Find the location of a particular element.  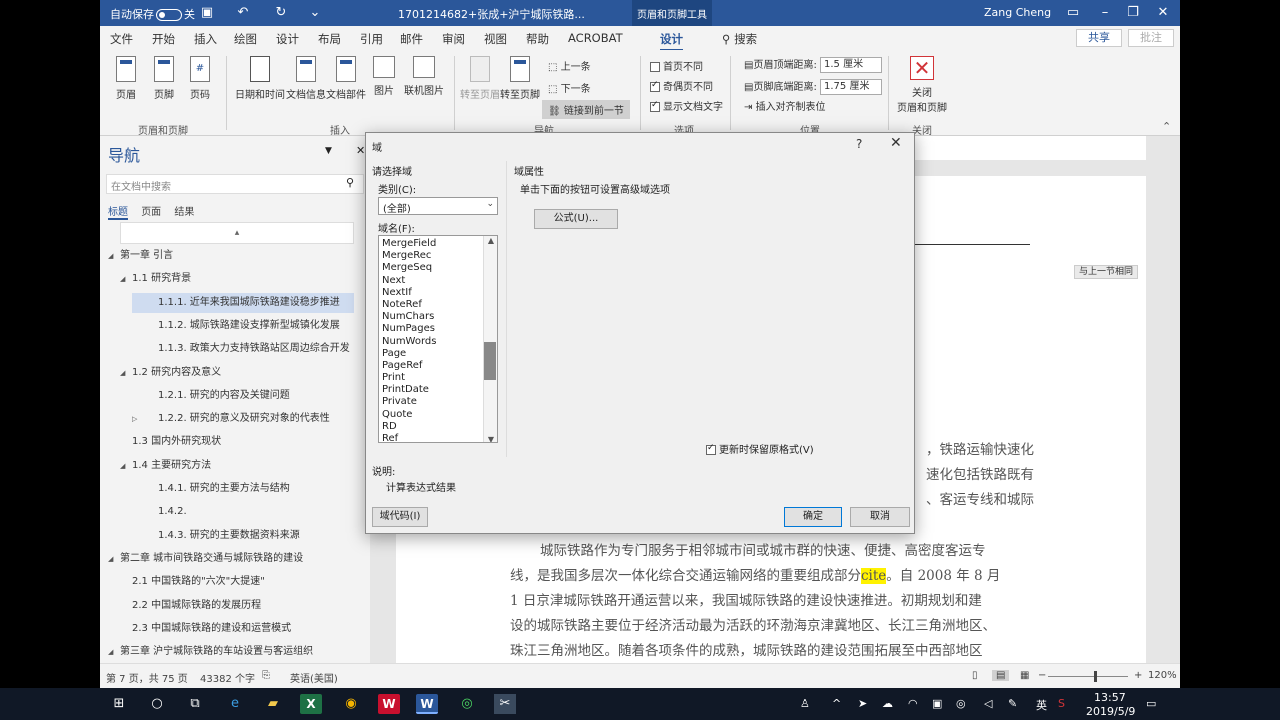

pane-options-icon: ▼ is located at coordinates (328, 151).